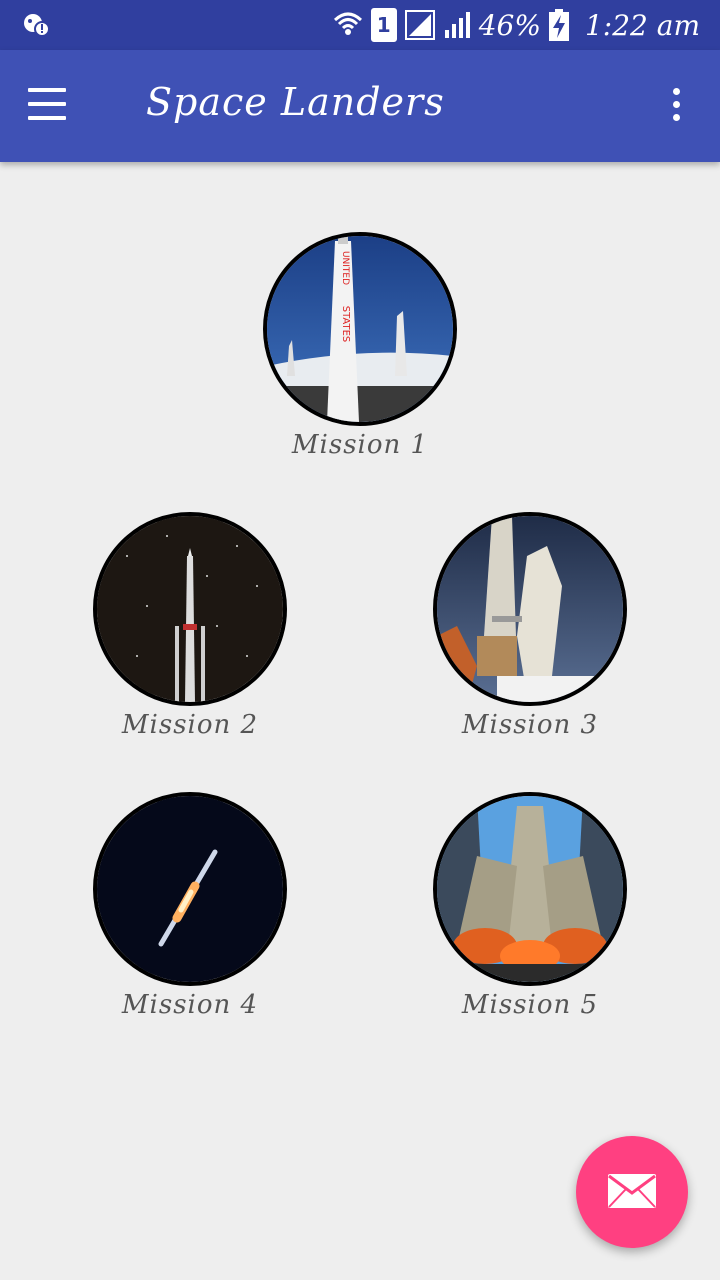  What do you see at coordinates (190, 1005) in the screenshot?
I see `mission-4-label: Mission 4` at bounding box center [190, 1005].